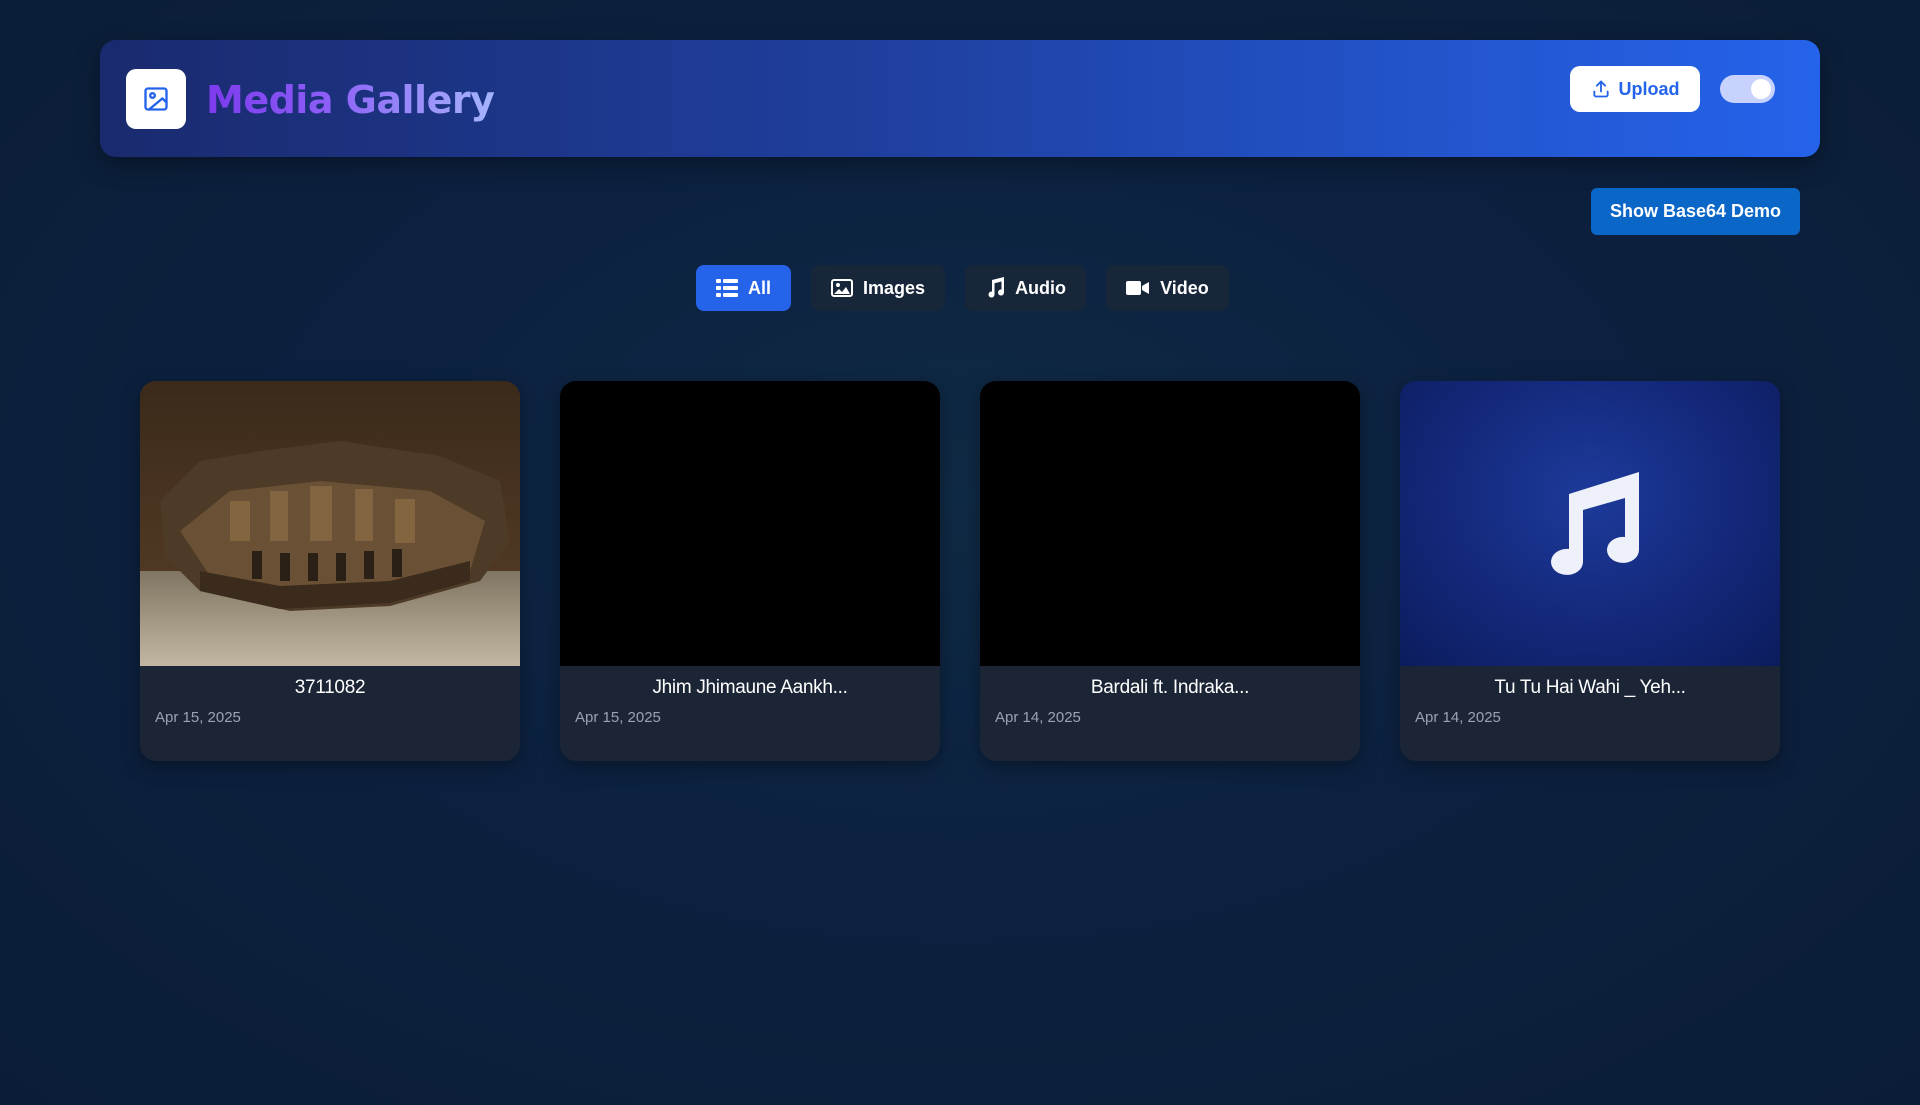  I want to click on theme-toggle, so click(1747, 89).